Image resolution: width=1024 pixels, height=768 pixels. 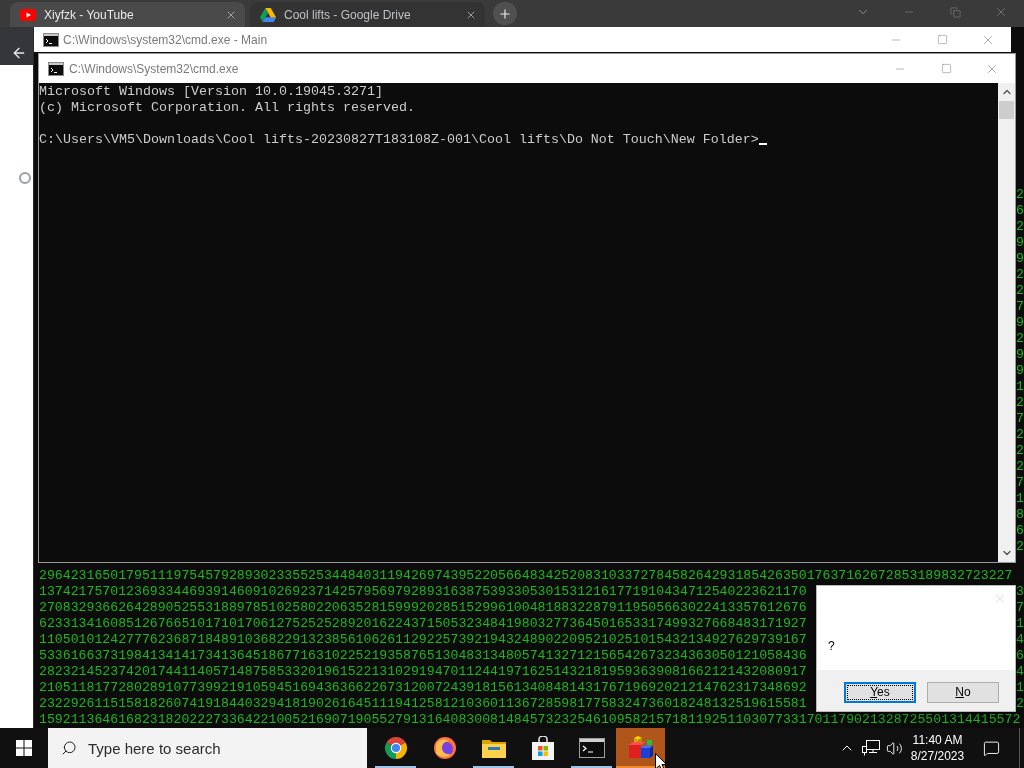 I want to click on console-prompt: C:\Users\VM5\Downloads\Cool lifts-20230827T183108Z-001\Cool lifts\Do Not Touch\New Folder>, so click(x=399, y=140).